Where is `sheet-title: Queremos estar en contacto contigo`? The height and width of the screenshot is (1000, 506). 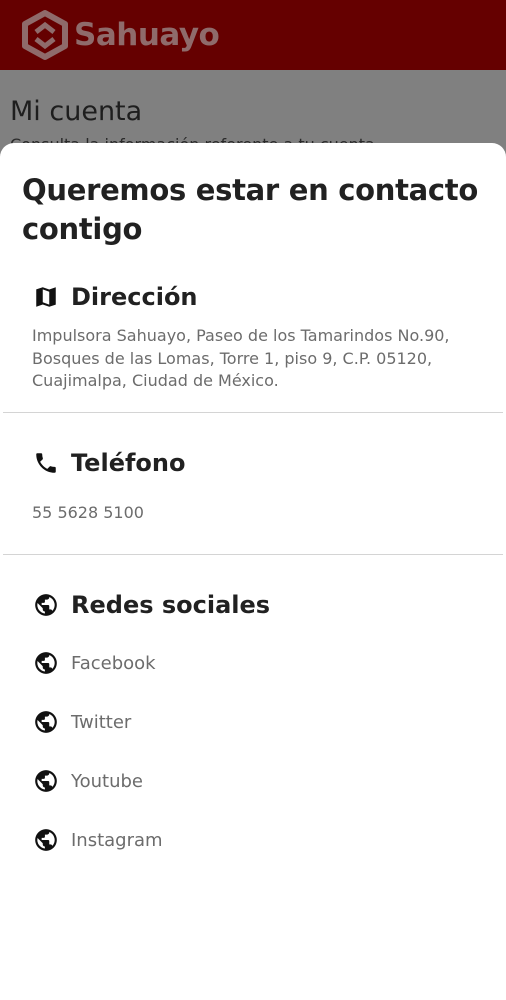 sheet-title: Queremos estar en contacto contigo is located at coordinates (250, 209).